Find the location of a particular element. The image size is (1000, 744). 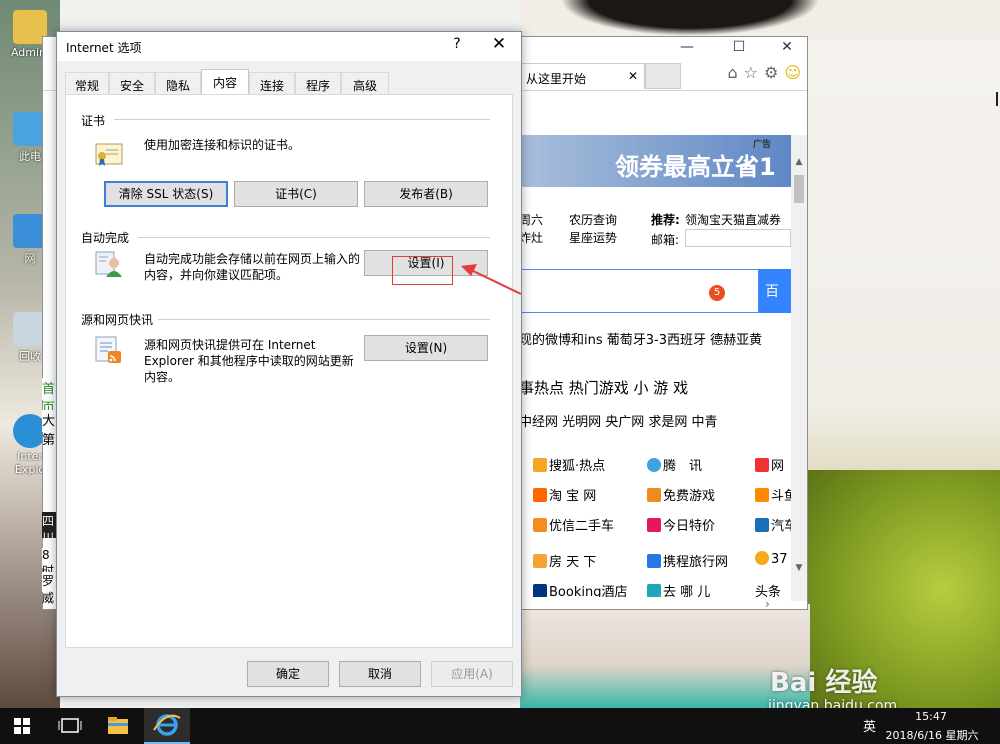

mail-input is located at coordinates (738, 238).